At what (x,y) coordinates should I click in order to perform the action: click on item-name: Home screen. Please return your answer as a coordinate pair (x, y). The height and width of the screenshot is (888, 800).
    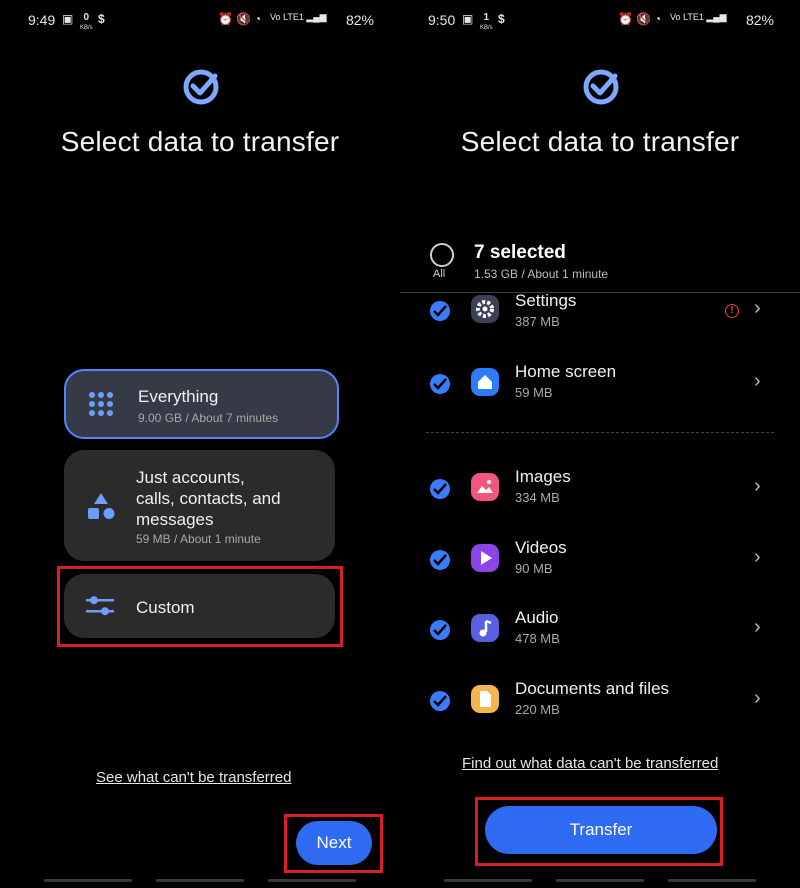
    Looking at the image, I should click on (566, 371).